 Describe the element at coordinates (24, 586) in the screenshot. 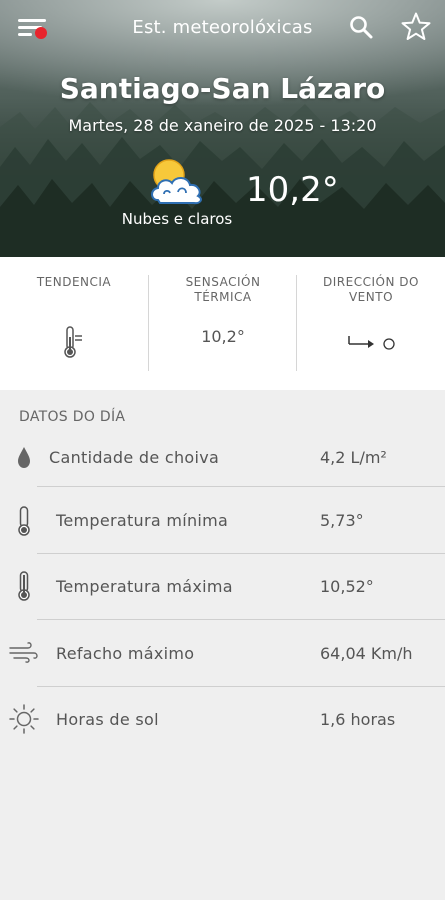

I see `thermometer-high-icon` at that location.